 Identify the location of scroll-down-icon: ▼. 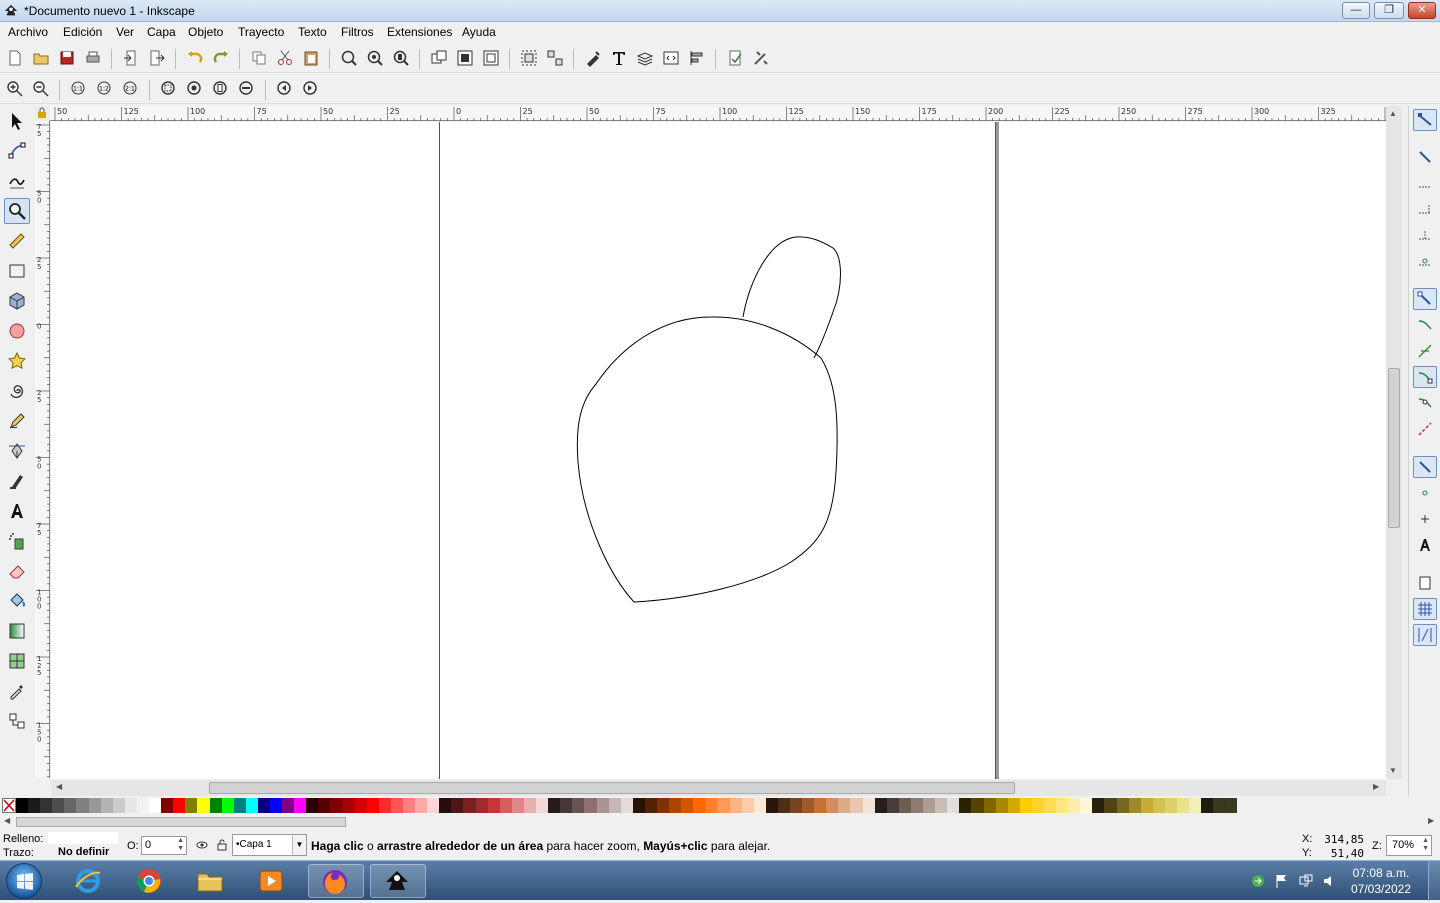
(1393, 770).